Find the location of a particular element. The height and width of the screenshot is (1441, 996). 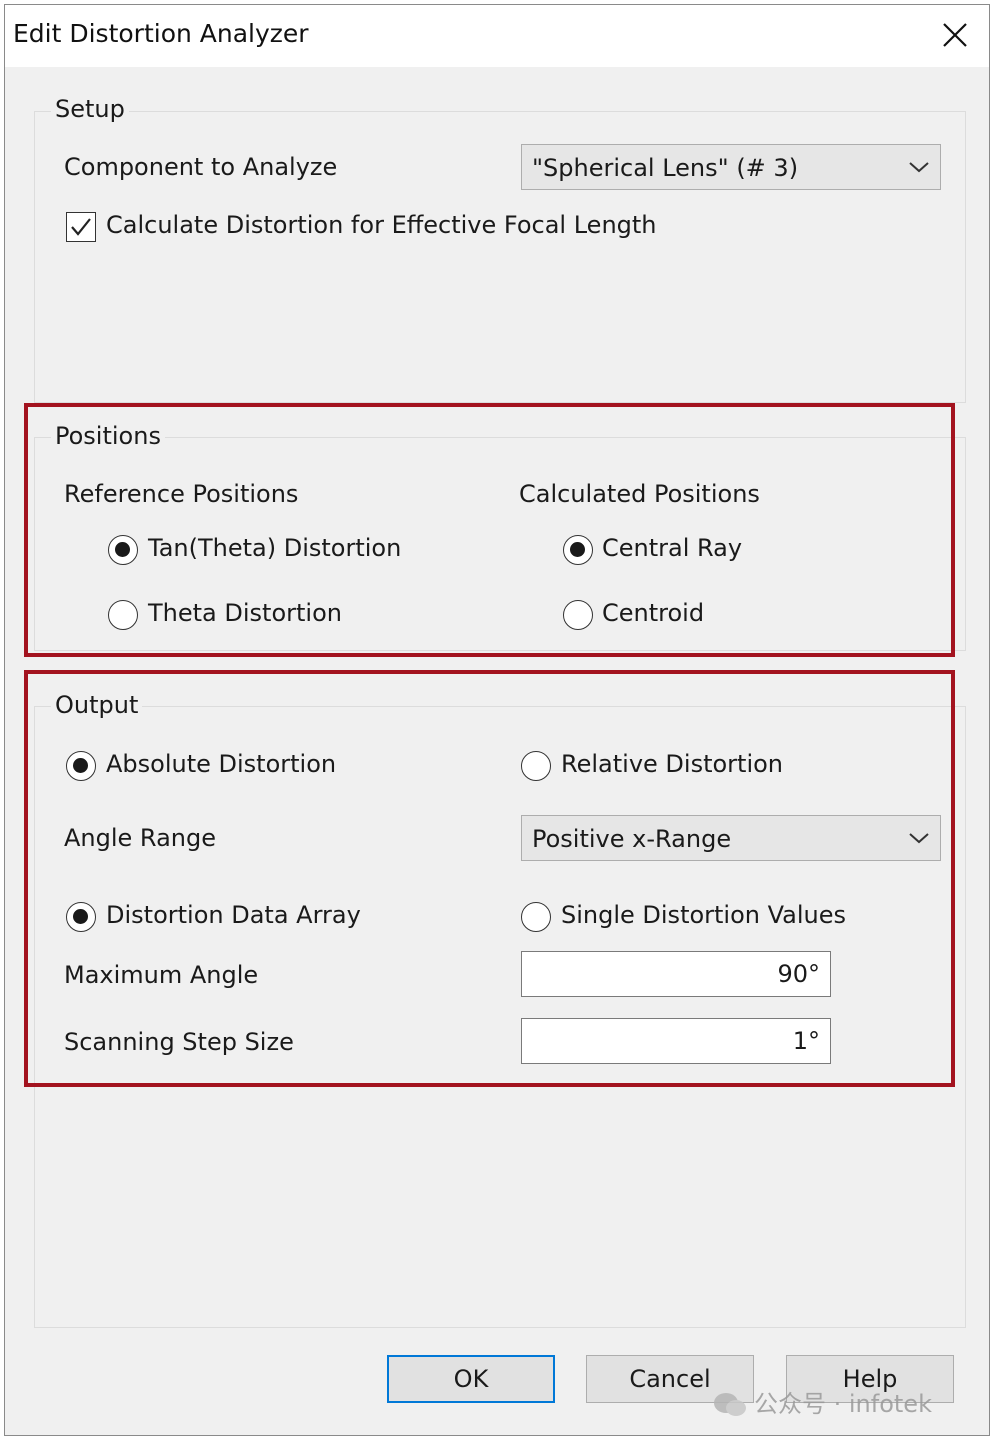

window-title: Edit Distortion Analyzer is located at coordinates (161, 33).